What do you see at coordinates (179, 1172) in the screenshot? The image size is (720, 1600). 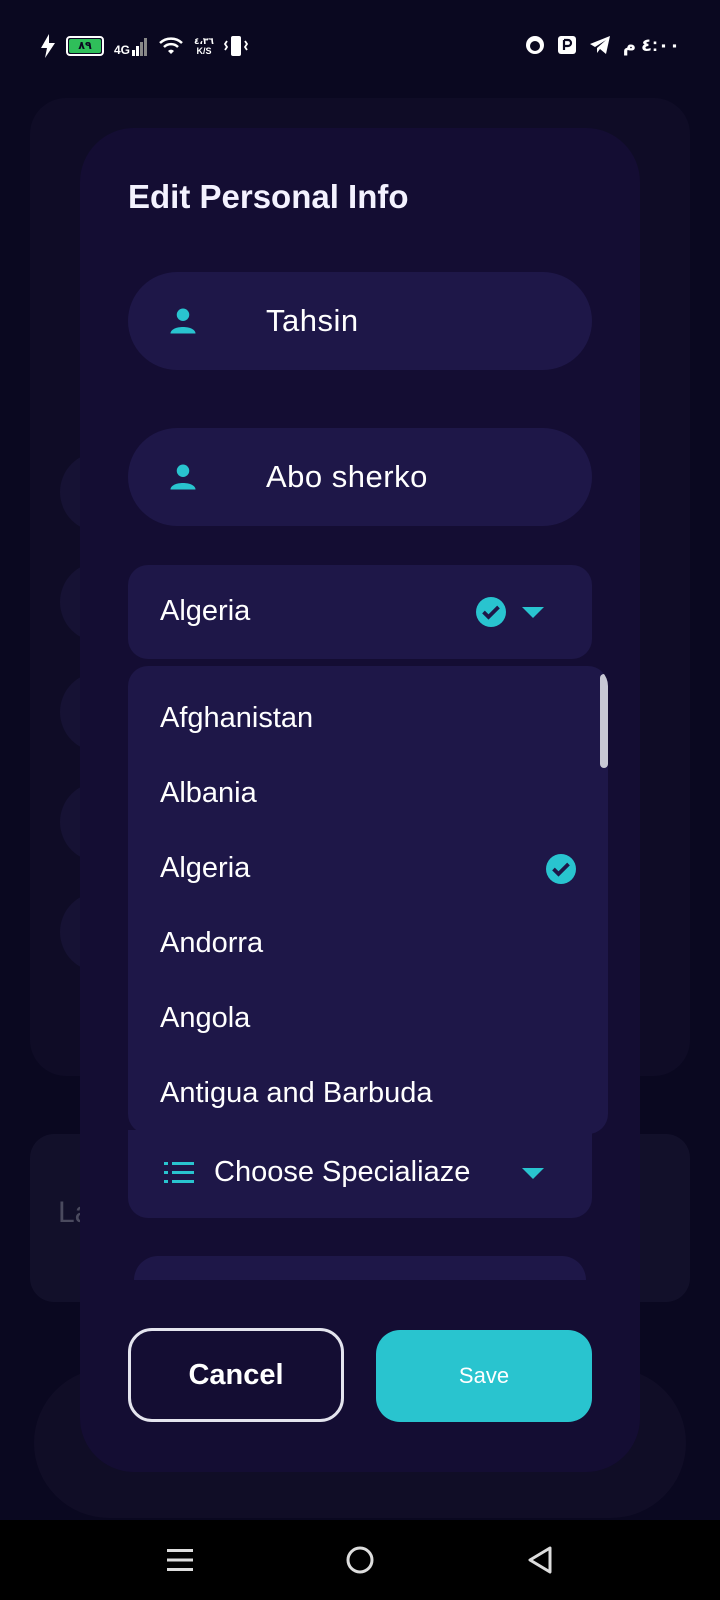 I see `list-icon` at bounding box center [179, 1172].